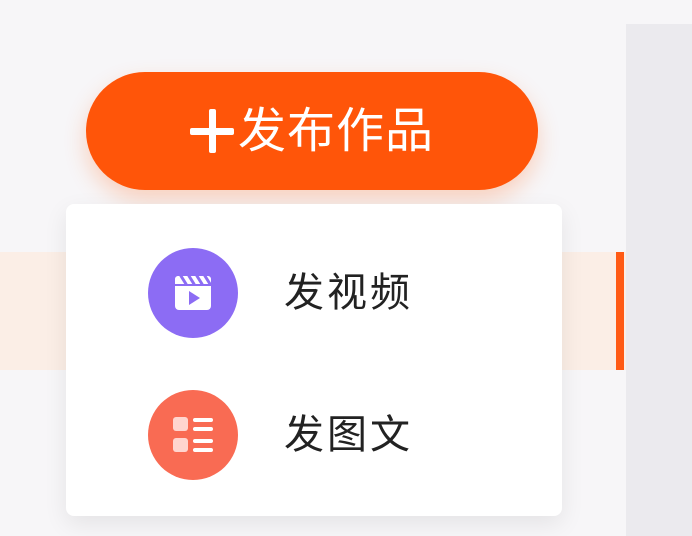  Describe the element at coordinates (211, 131) in the screenshot. I see `plus-icon` at that location.